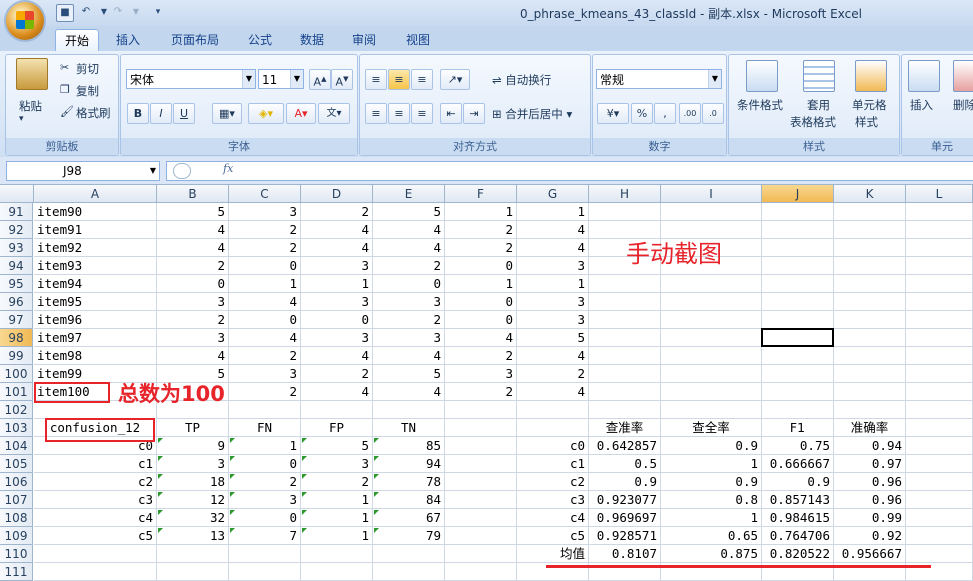 This screenshot has height=581, width=973. I want to click on cell-j95, so click(798, 284).